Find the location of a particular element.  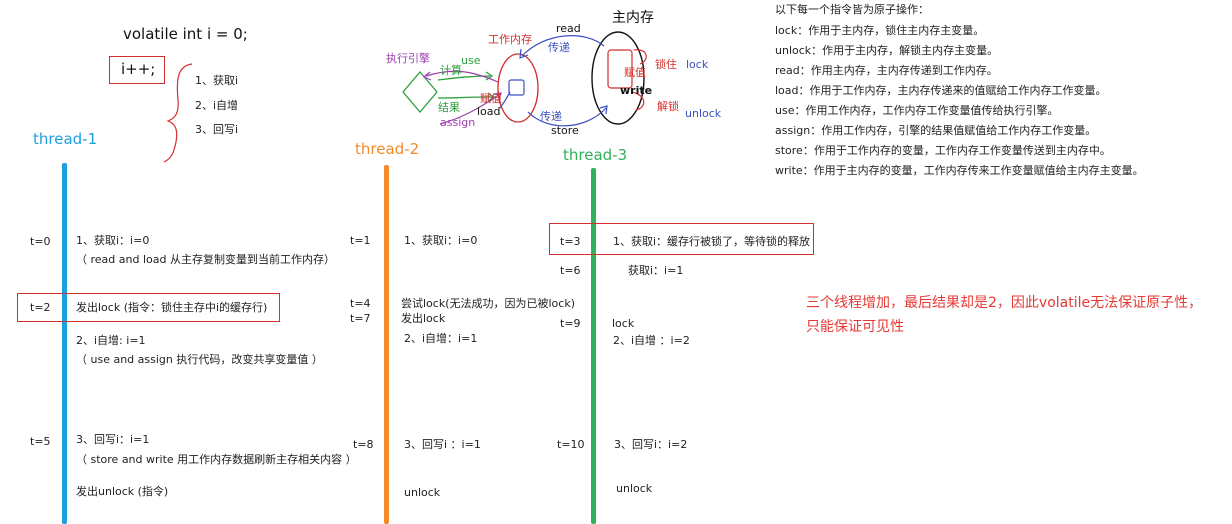

thread3-lock: lock is located at coordinates (623, 323).